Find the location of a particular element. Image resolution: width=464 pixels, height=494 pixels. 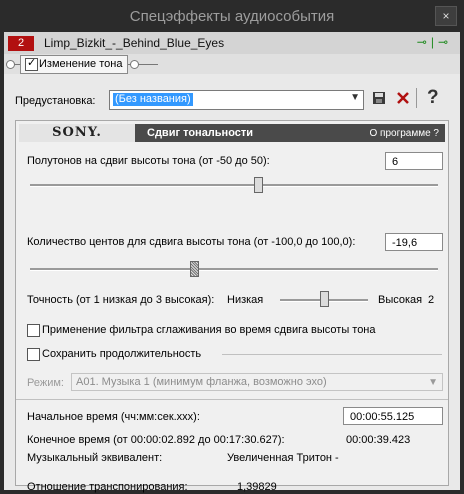

musical-equivalent-label: Музыкальный эквивалент: is located at coordinates (95, 458).